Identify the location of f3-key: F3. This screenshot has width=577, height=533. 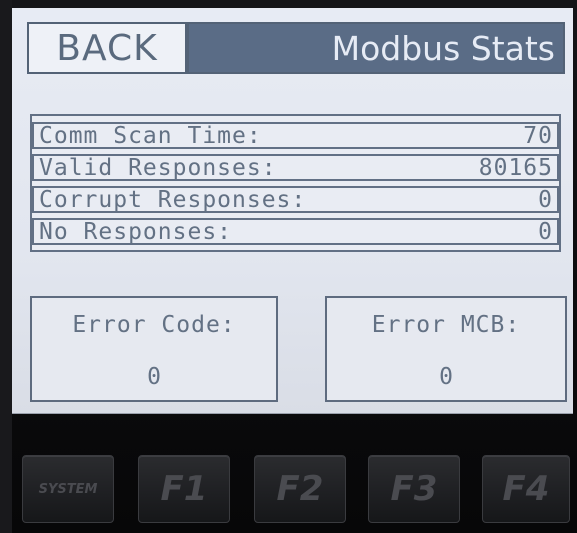
(414, 489).